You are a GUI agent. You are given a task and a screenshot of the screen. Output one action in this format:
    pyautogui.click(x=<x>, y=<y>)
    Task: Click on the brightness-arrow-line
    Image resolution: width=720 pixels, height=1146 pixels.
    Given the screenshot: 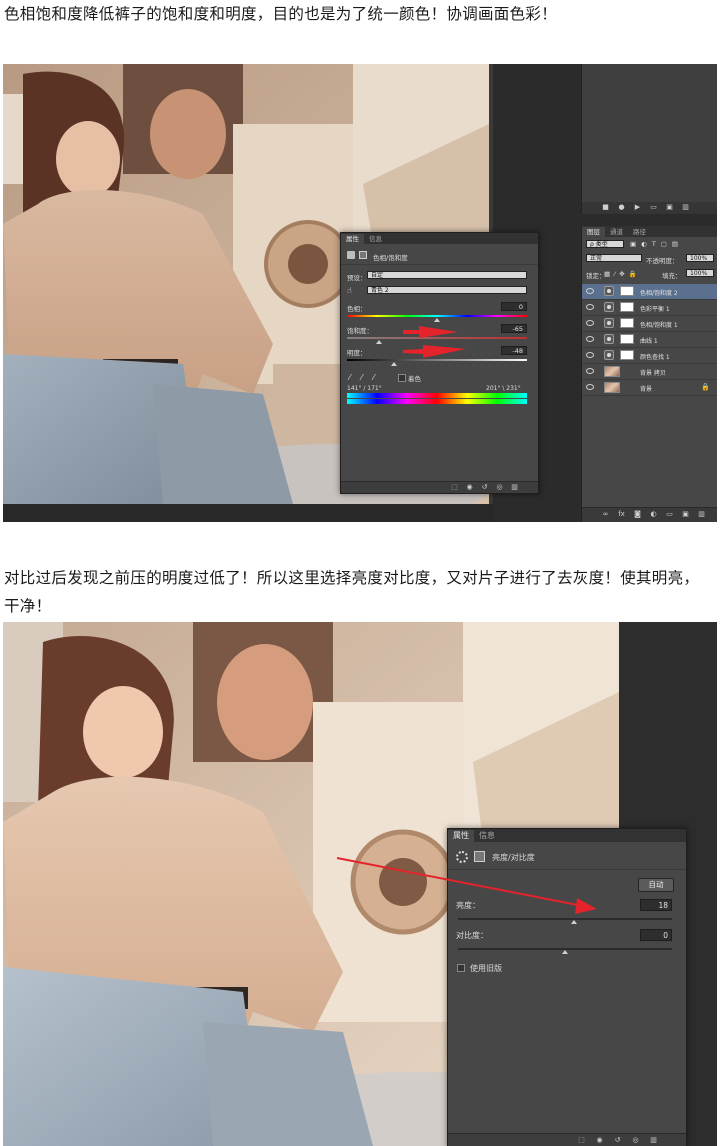 What is the action you would take?
    pyautogui.click(x=460, y=882)
    